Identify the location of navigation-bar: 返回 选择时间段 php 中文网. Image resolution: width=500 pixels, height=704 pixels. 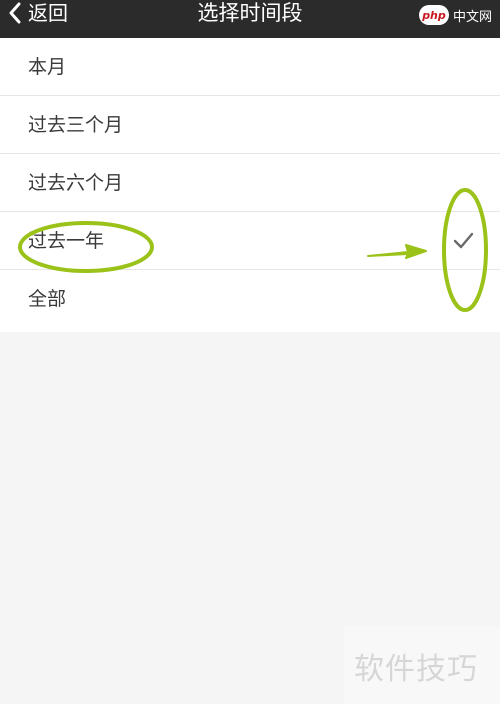
(250, 19).